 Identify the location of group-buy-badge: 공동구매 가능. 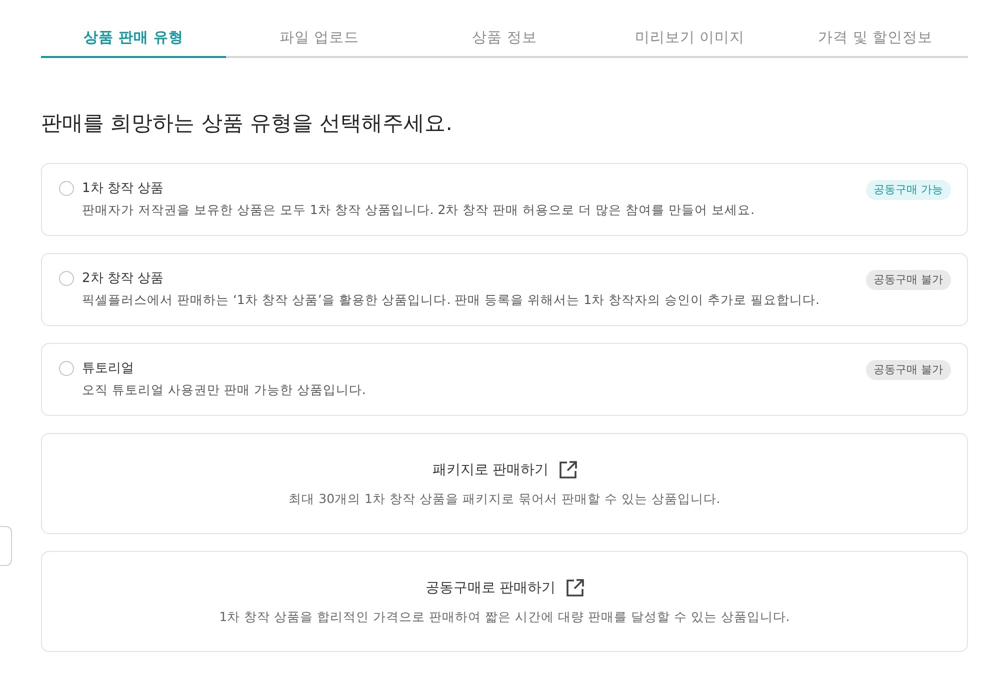
(908, 190).